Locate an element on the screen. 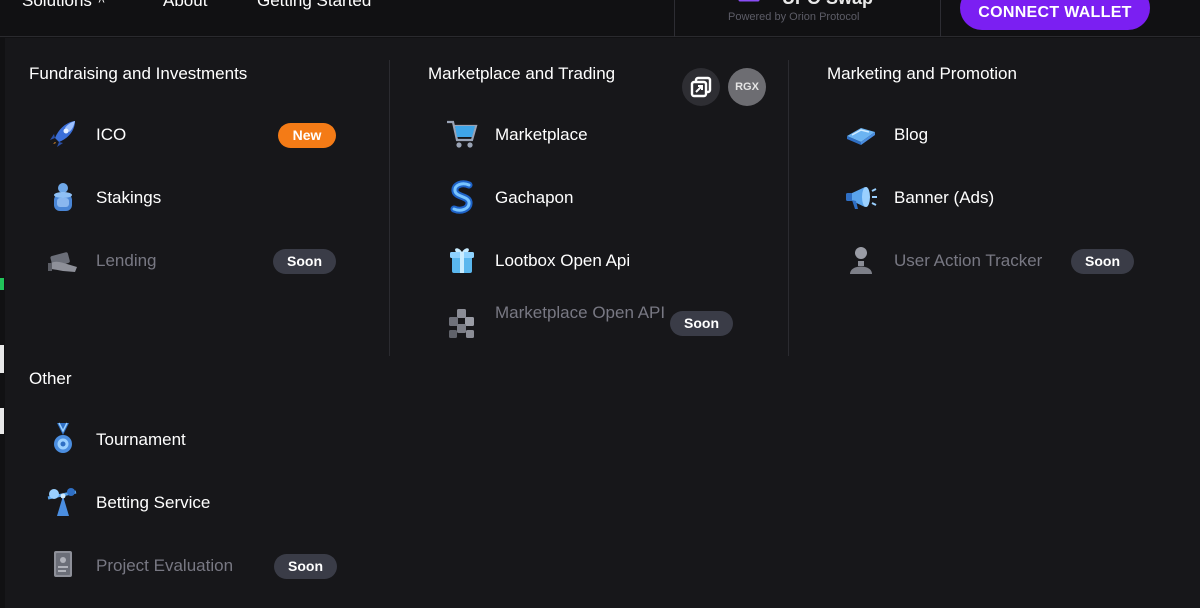 This screenshot has width=1200, height=608. menu-item-label: Project Evaluation is located at coordinates (165, 565).